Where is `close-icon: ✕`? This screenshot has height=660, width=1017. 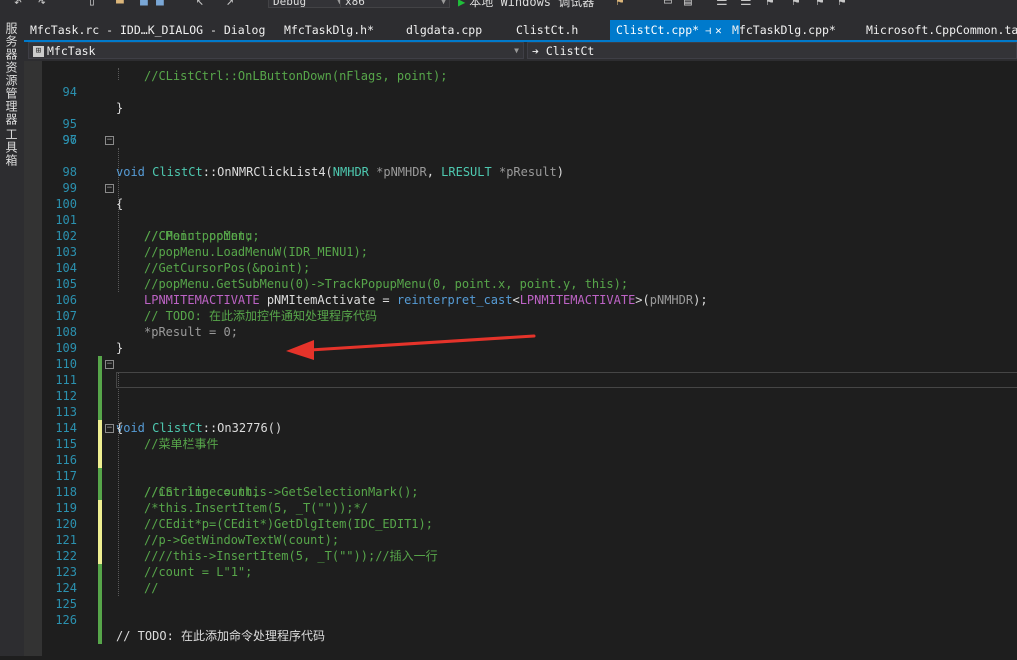 close-icon: ✕ is located at coordinates (718, 30).